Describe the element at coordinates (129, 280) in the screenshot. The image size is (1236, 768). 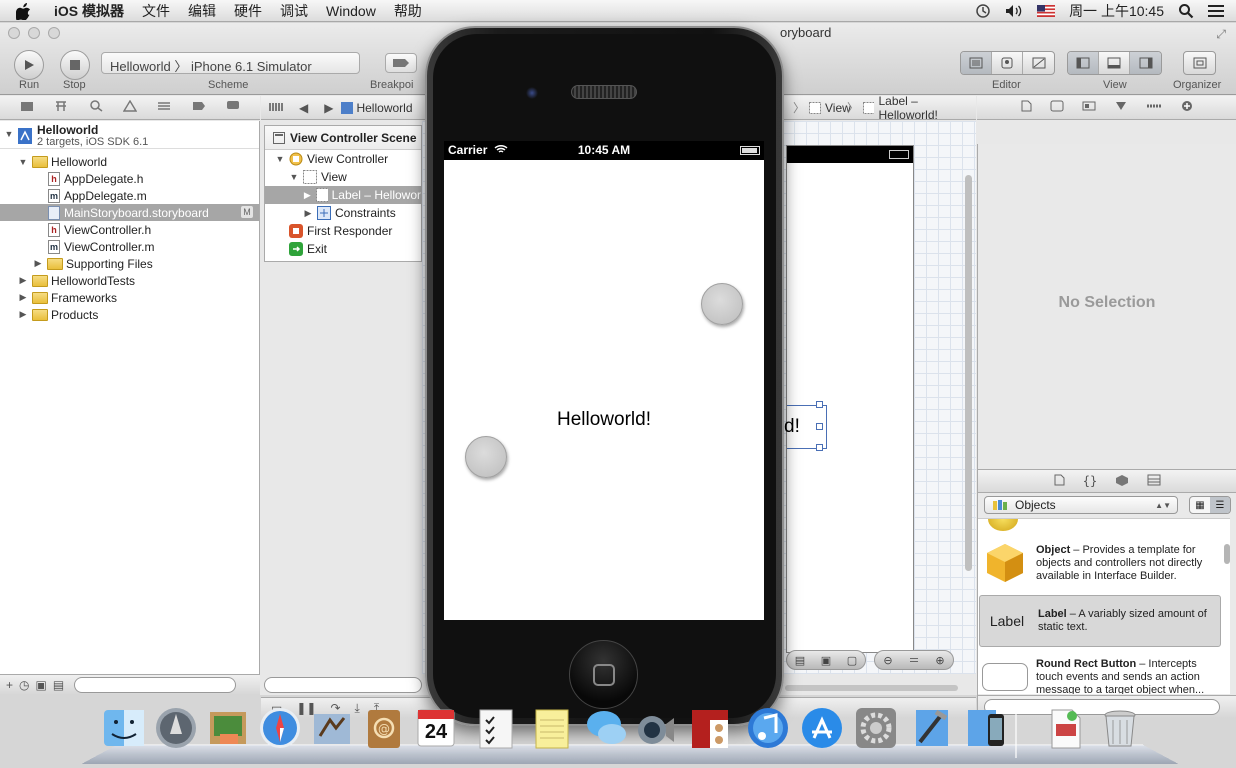
I see `group-row: ▶ HelloworldTests` at that location.